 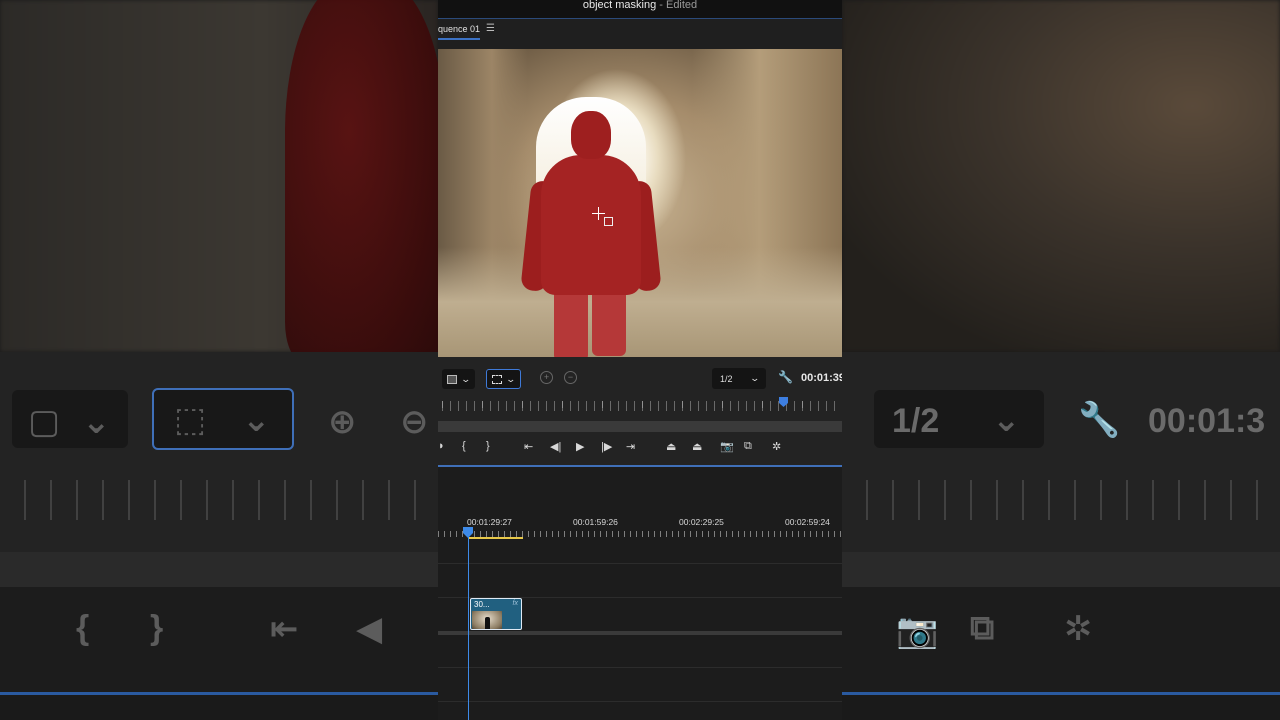 What do you see at coordinates (441, 446) in the screenshot?
I see `marker-icon: ◗` at bounding box center [441, 446].